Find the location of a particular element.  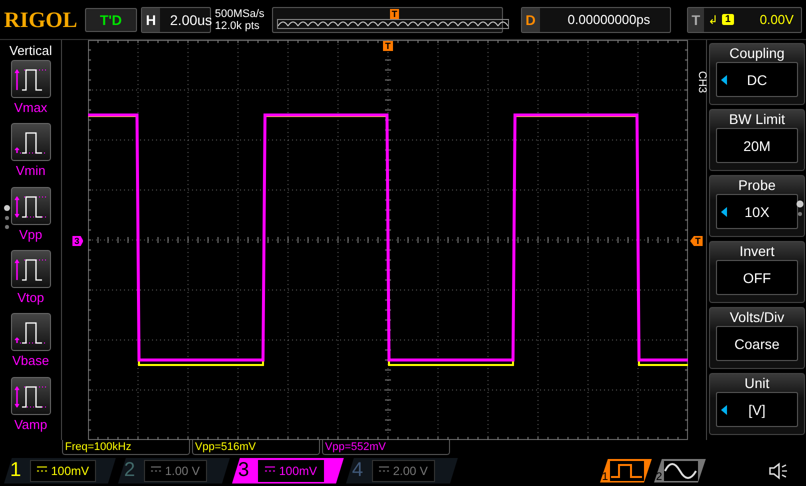

channel-tab: 4 2.00 V is located at coordinates (402, 471).